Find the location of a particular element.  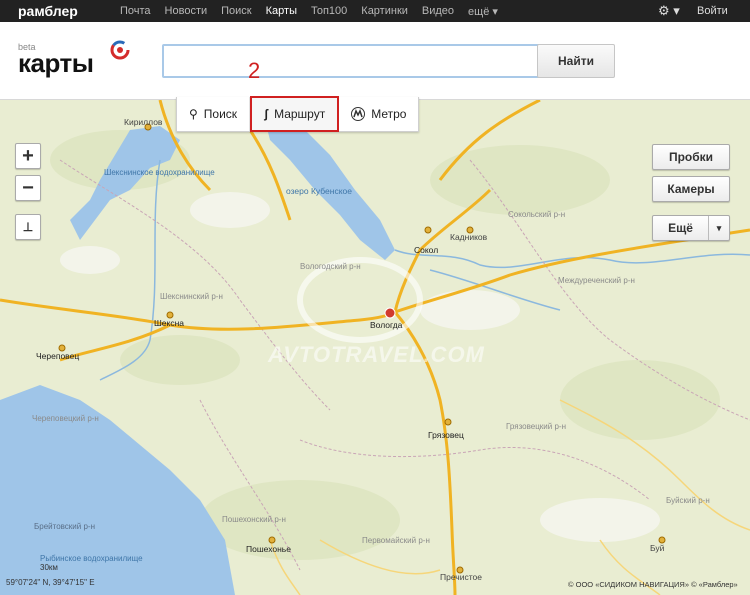

logo-word: карты is located at coordinates (56, 63).